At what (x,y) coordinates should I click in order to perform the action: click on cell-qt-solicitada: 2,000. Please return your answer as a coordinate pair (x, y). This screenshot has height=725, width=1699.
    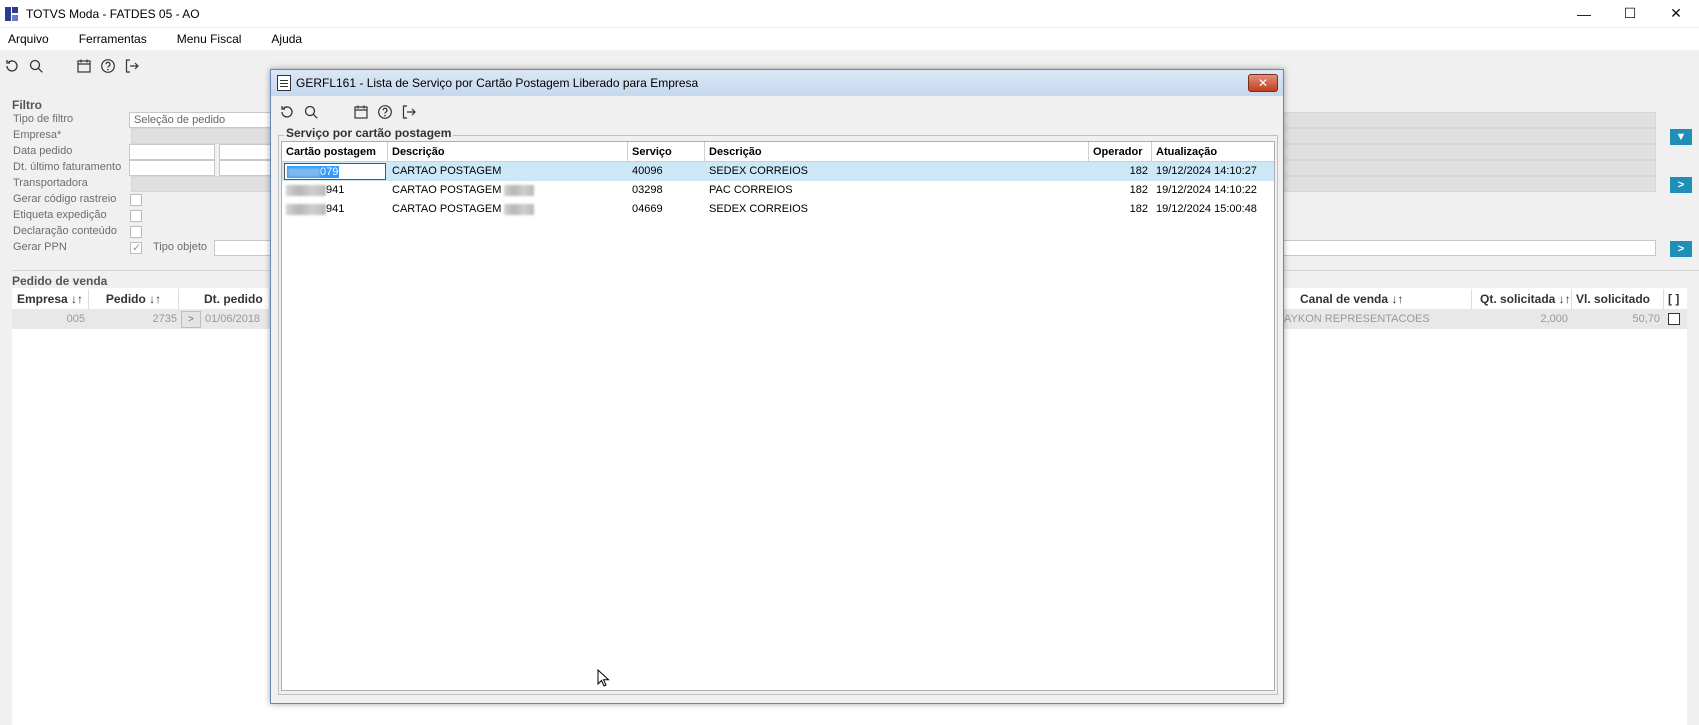
    Looking at the image, I should click on (1554, 319).